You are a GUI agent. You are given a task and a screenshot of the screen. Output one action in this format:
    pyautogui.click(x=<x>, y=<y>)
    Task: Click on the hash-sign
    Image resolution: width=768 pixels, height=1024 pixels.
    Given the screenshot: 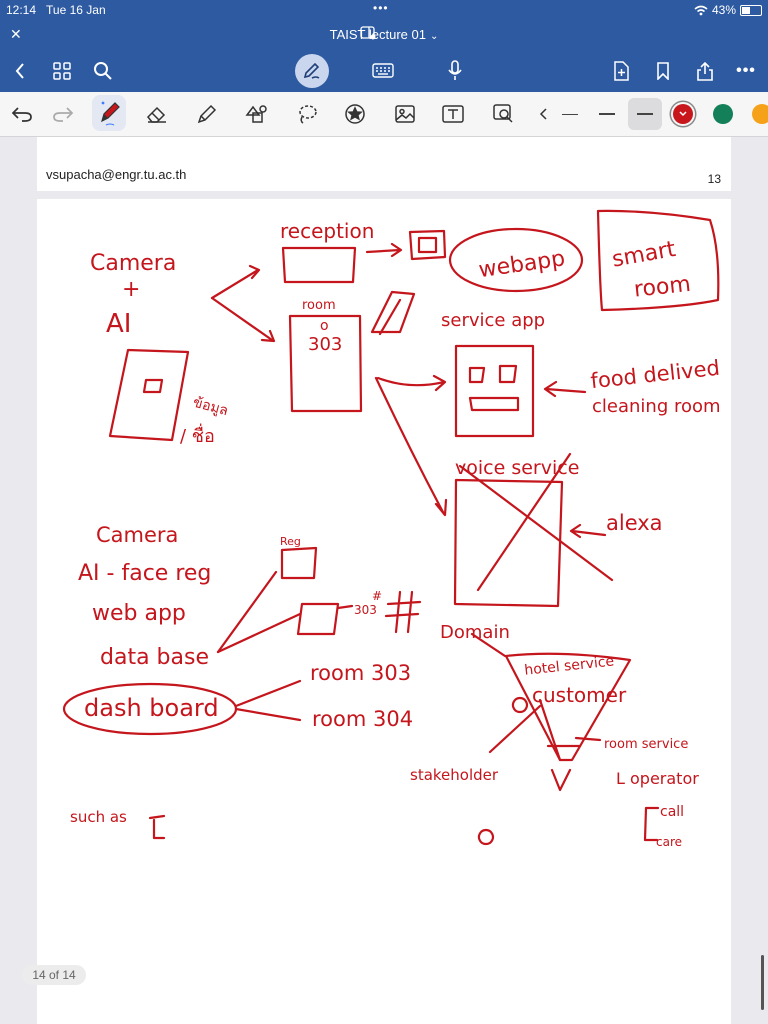 What is the action you would take?
    pyautogui.click(x=403, y=612)
    